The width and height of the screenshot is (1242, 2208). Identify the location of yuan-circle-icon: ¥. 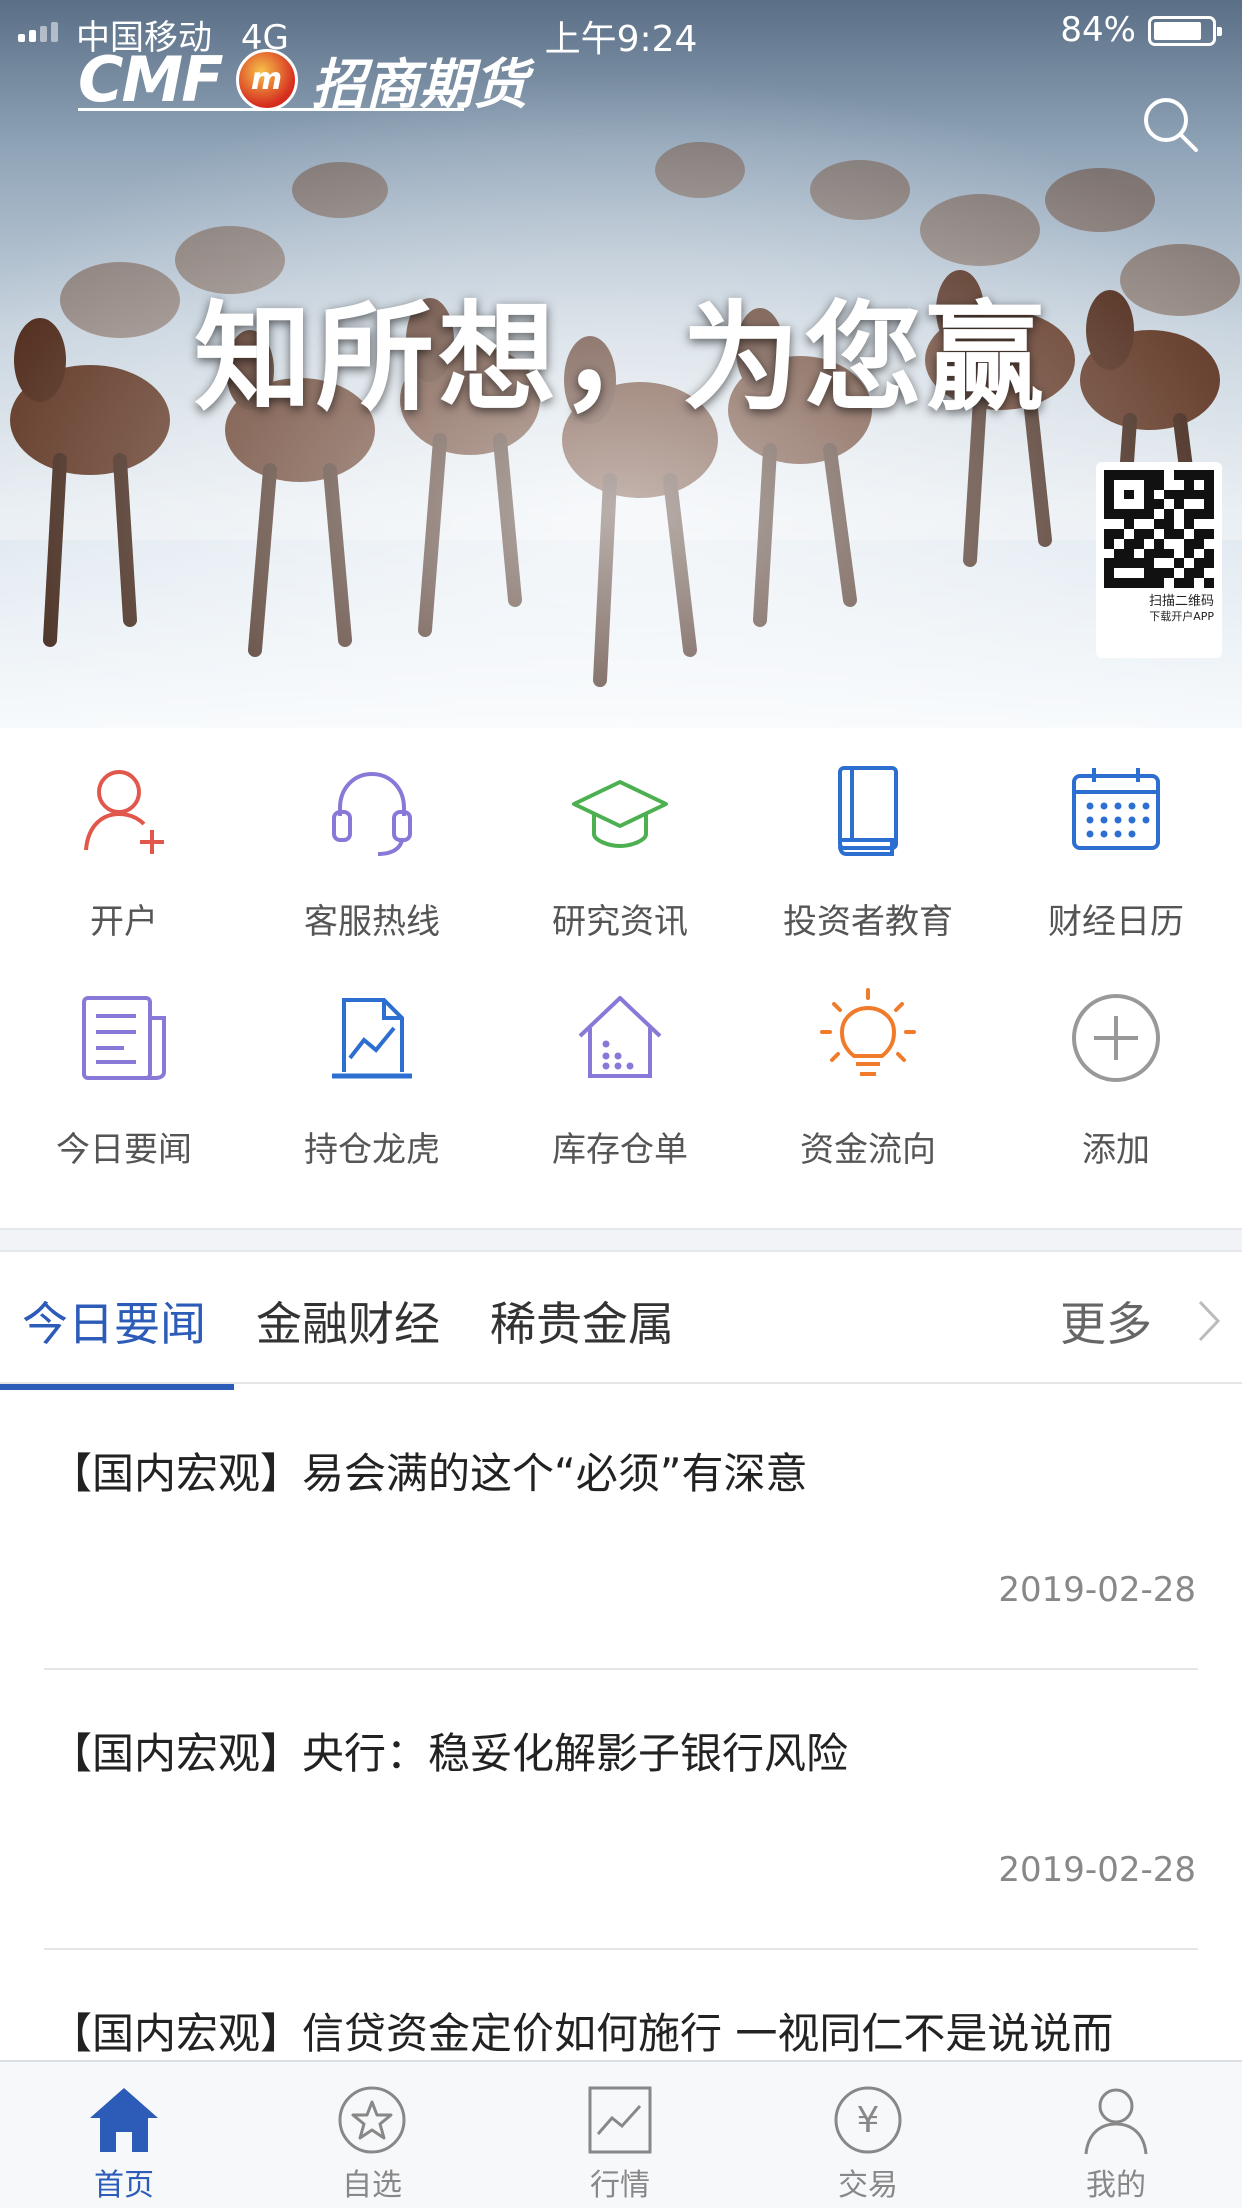
(868, 2120).